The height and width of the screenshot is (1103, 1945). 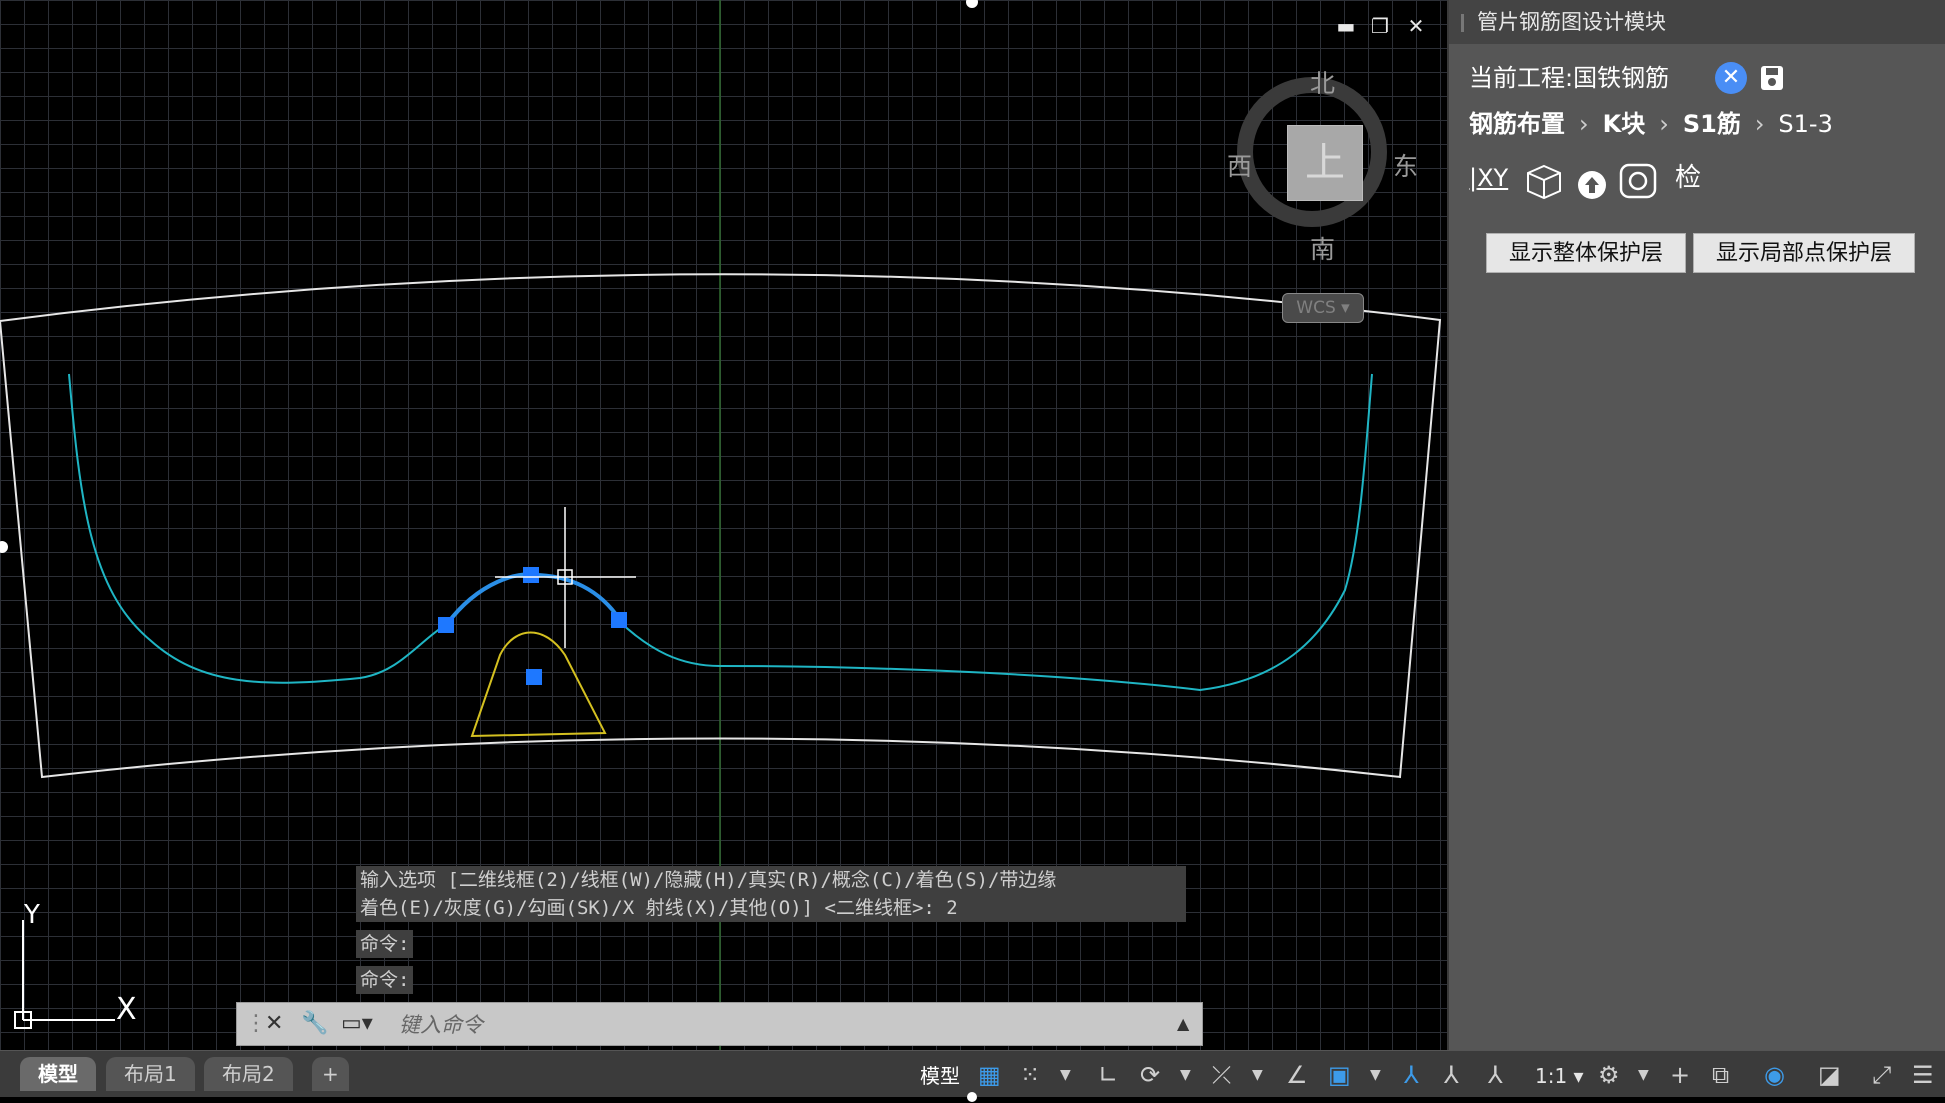 What do you see at coordinates (1416, 26) in the screenshot?
I see `close-icon: ✕` at bounding box center [1416, 26].